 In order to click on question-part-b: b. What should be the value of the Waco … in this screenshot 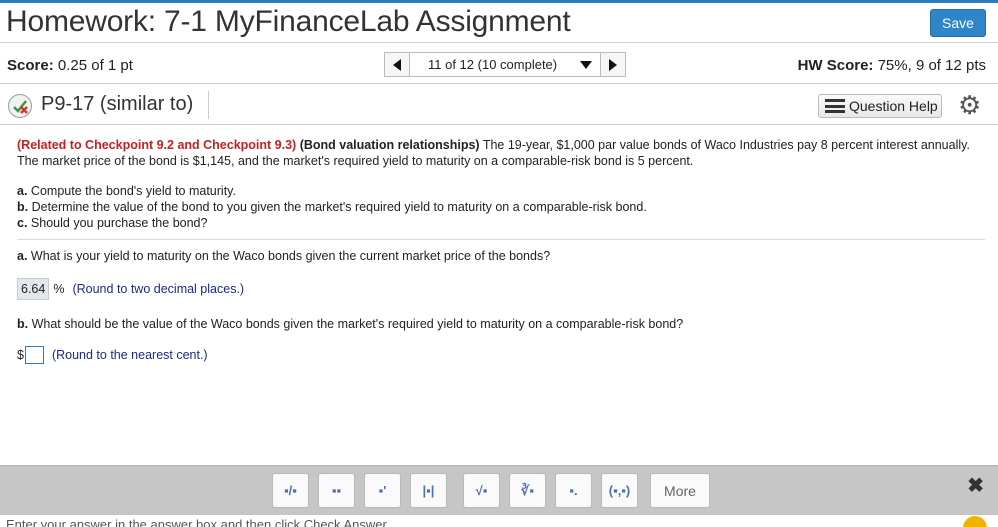, I will do `click(350, 324)`.